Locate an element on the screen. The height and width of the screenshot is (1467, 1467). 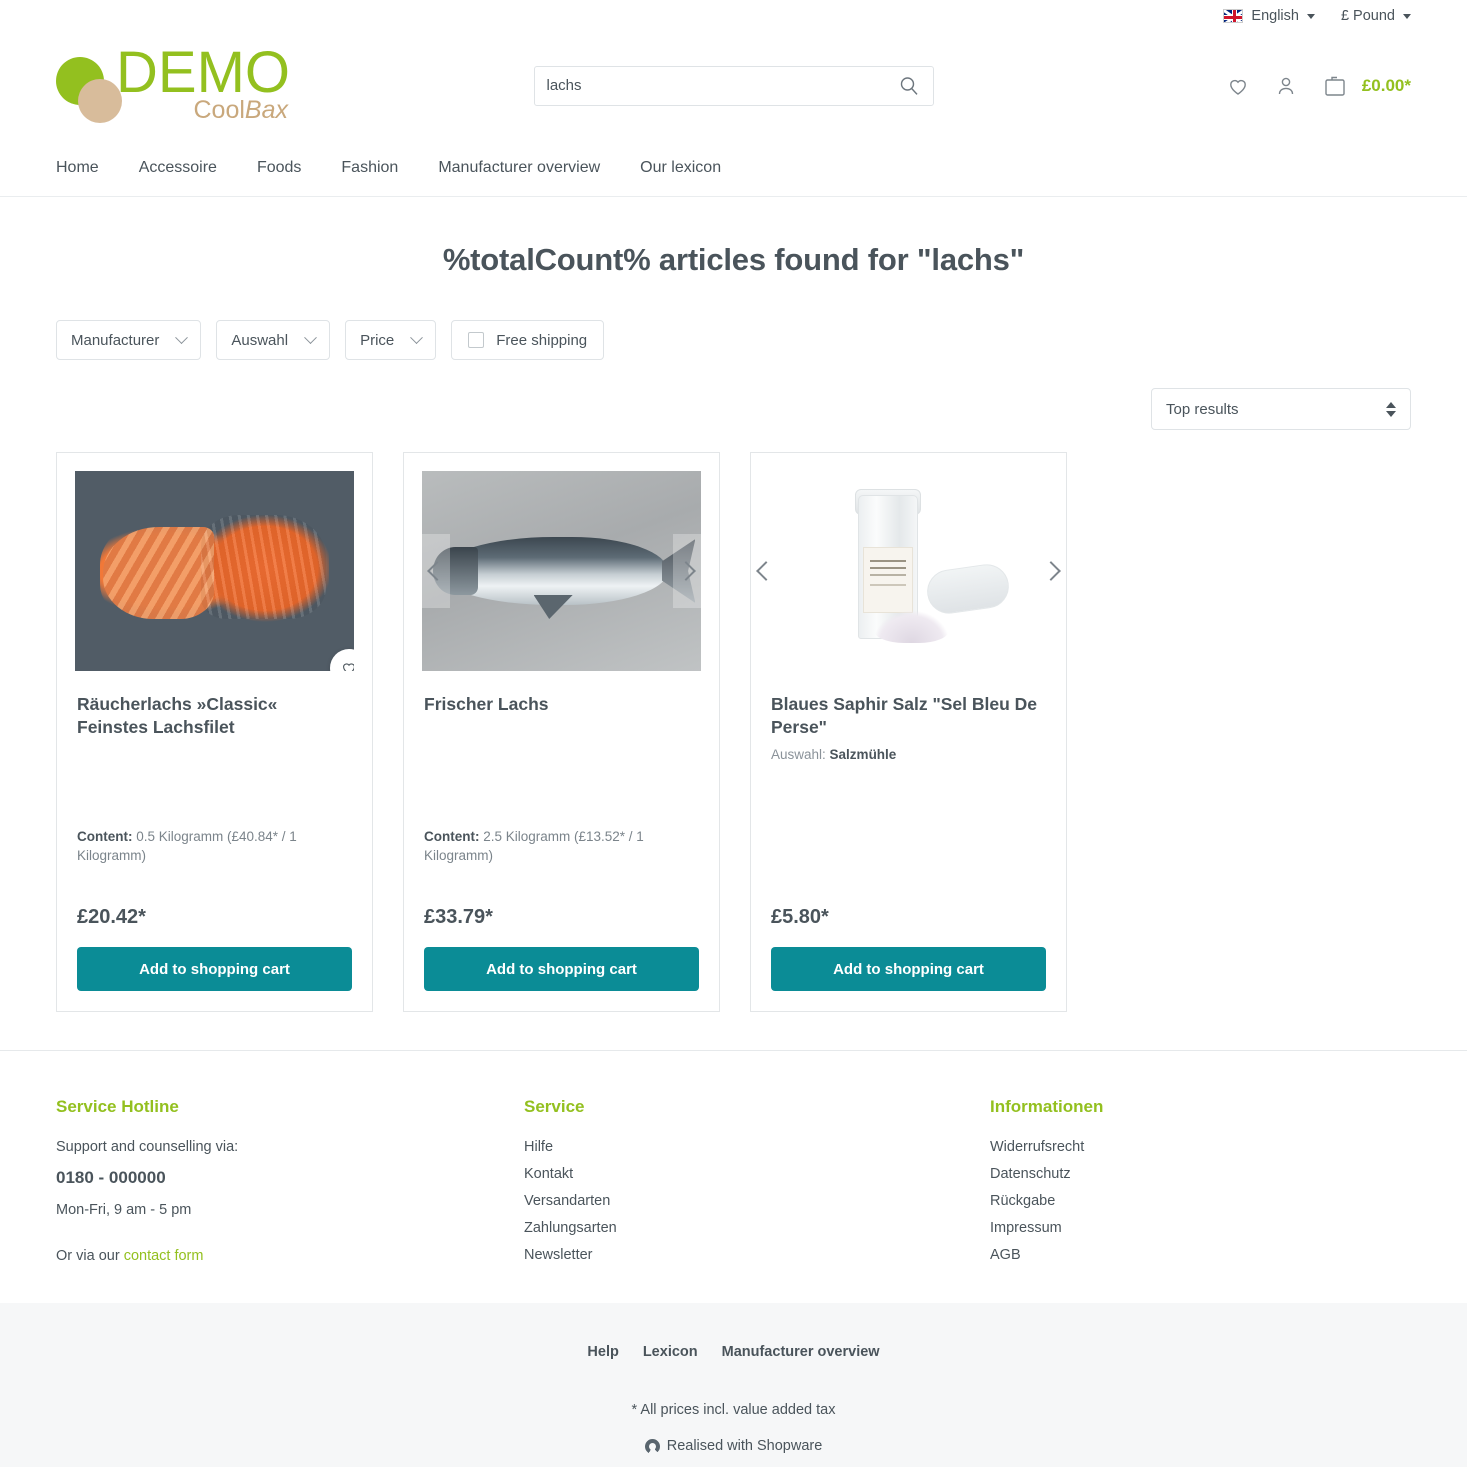
sort-select: Top results is located at coordinates (1281, 409).